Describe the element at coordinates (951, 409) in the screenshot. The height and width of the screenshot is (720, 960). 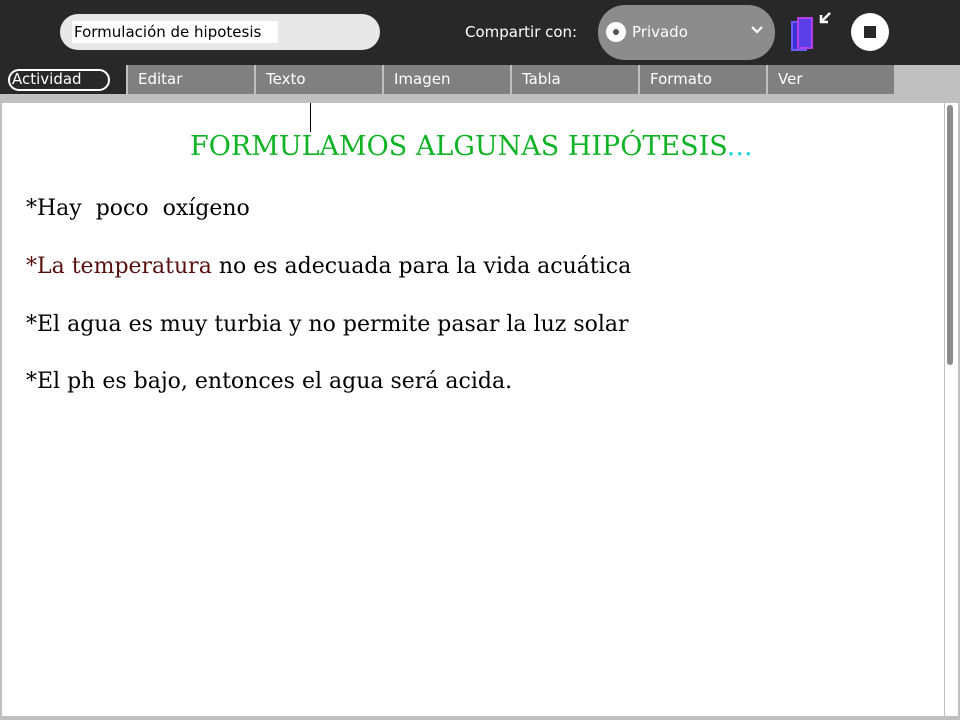
I see `vertical-scrollbar` at that location.